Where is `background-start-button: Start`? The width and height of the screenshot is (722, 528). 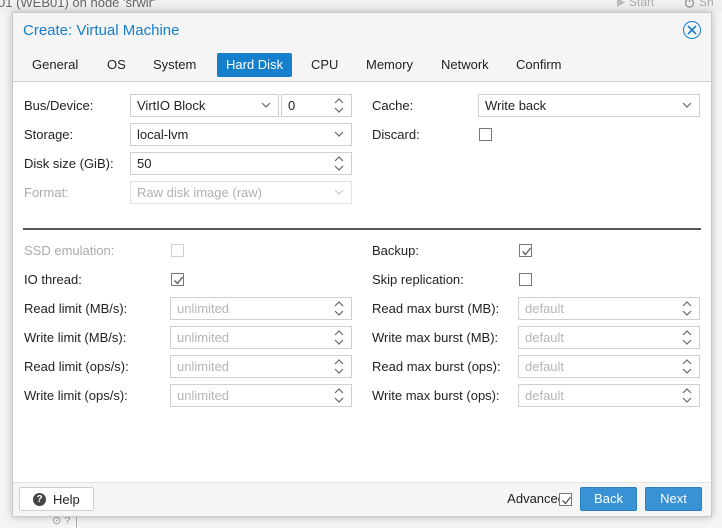
background-start-button: Start is located at coordinates (635, 4).